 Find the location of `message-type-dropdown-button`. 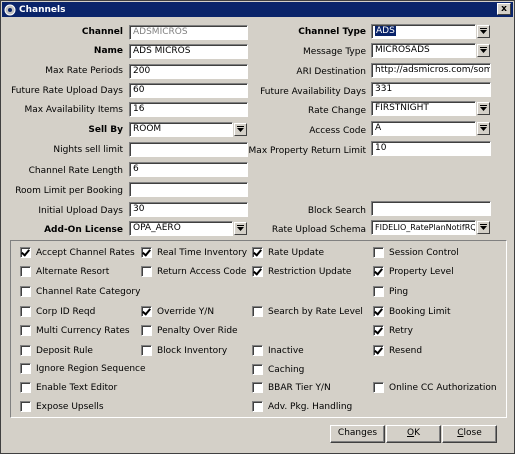

message-type-dropdown-button is located at coordinates (483, 50).